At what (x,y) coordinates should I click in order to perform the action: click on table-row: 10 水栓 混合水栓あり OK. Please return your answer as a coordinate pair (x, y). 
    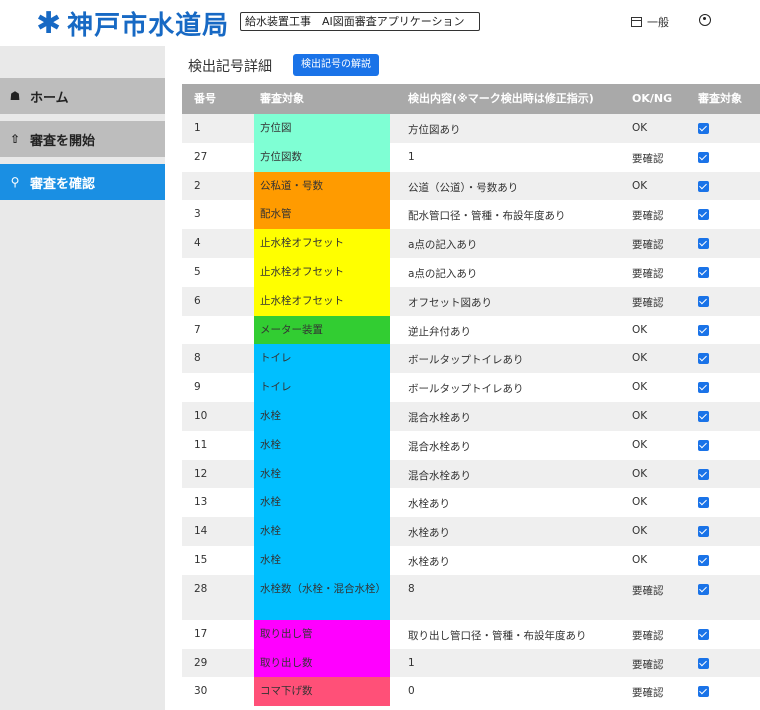
    Looking at the image, I should click on (471, 416).